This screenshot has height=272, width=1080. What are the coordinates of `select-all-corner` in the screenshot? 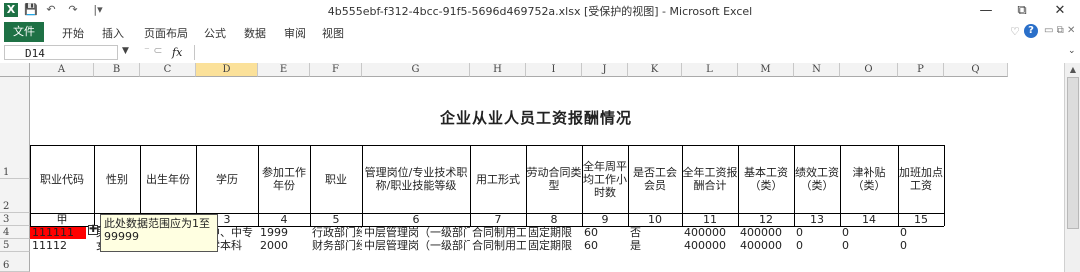 It's located at (15, 70).